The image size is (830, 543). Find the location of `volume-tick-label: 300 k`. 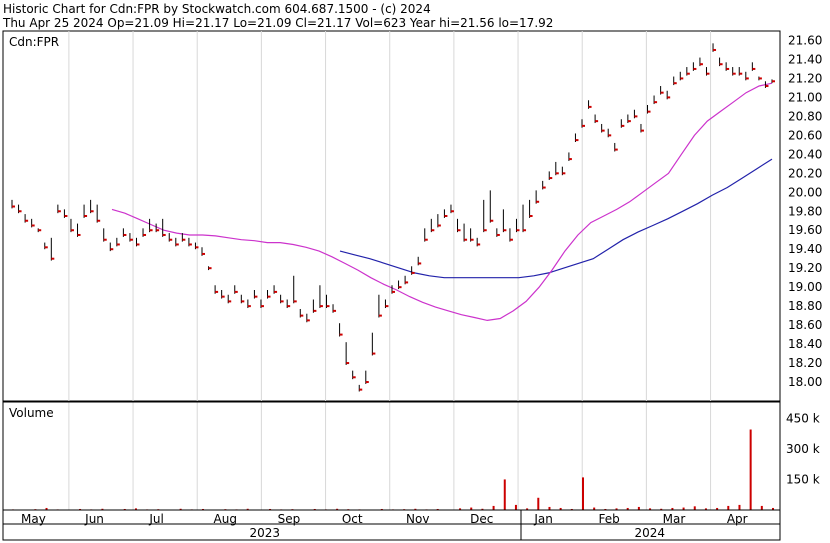

volume-tick-label: 300 k is located at coordinates (803, 449).